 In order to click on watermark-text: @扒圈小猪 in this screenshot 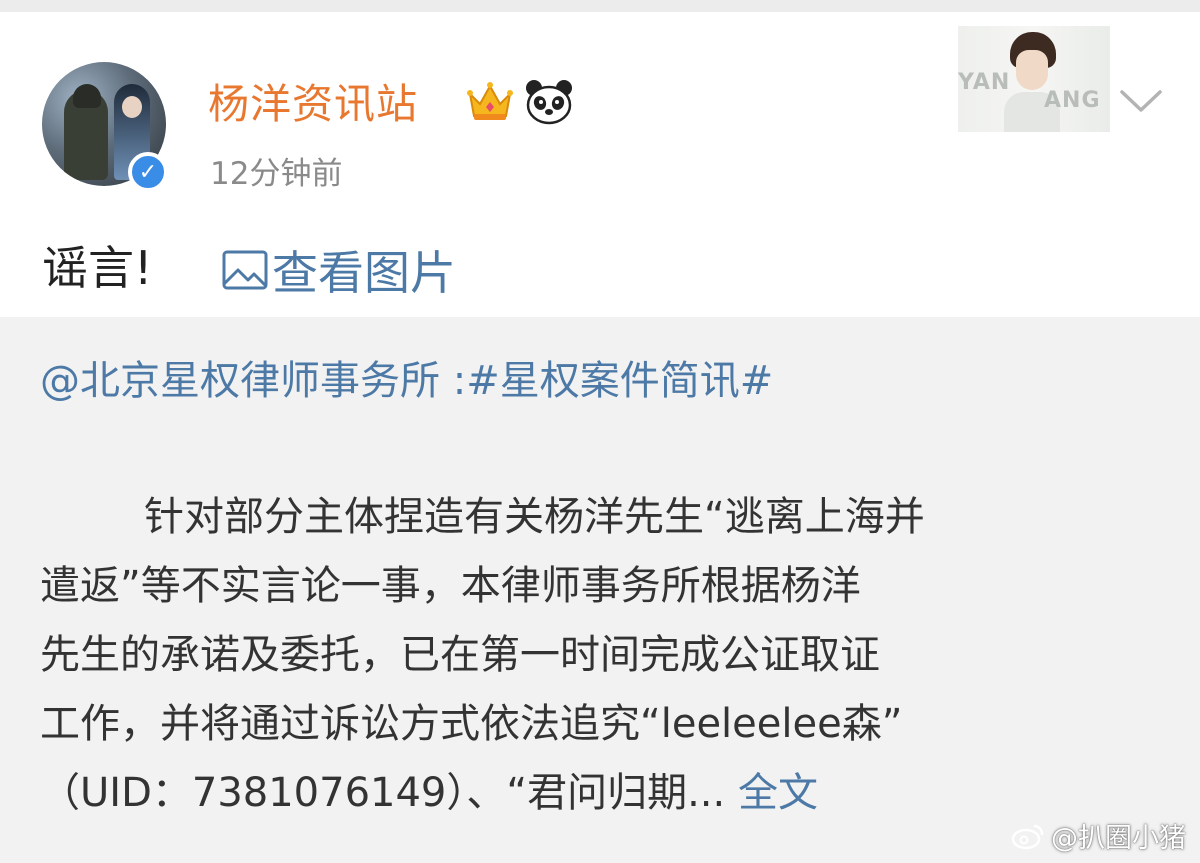, I will do `click(1118, 838)`.